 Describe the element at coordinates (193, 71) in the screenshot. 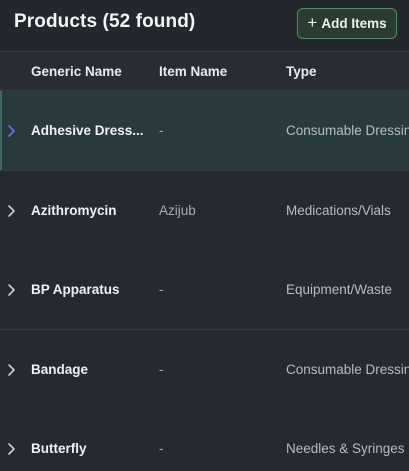

I see `column-header-item-name: Item Name` at that location.